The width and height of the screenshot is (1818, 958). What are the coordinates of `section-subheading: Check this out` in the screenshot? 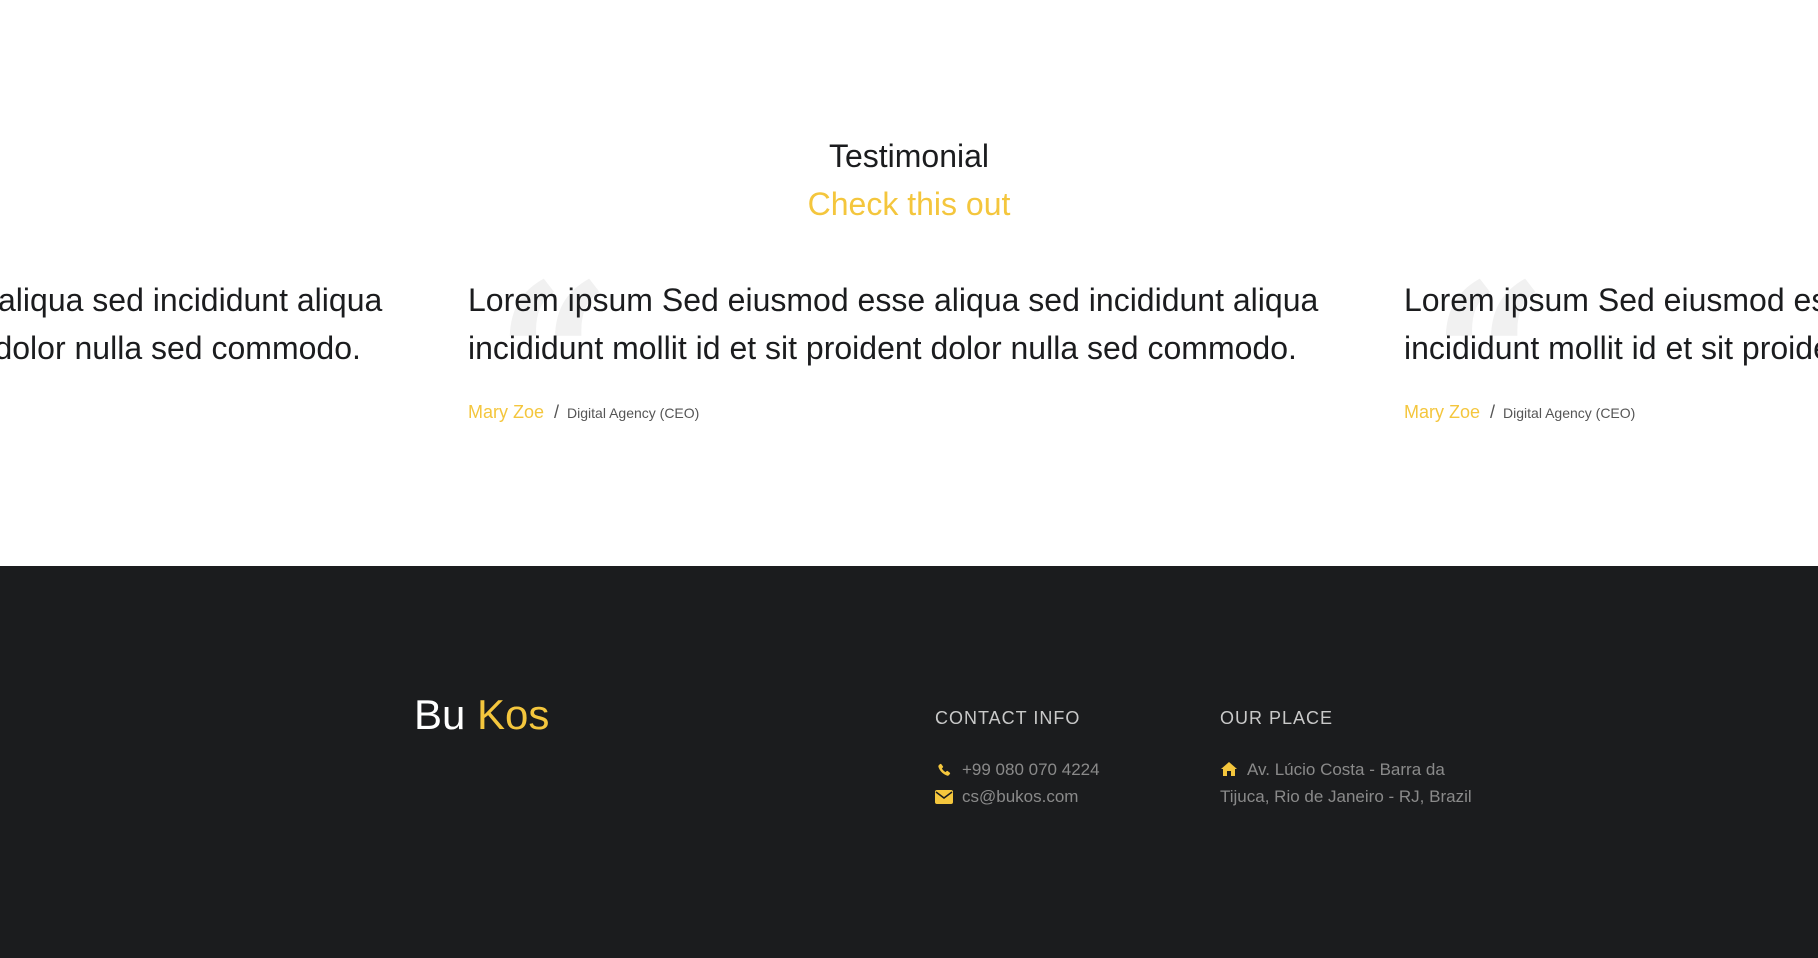 It's located at (909, 204).